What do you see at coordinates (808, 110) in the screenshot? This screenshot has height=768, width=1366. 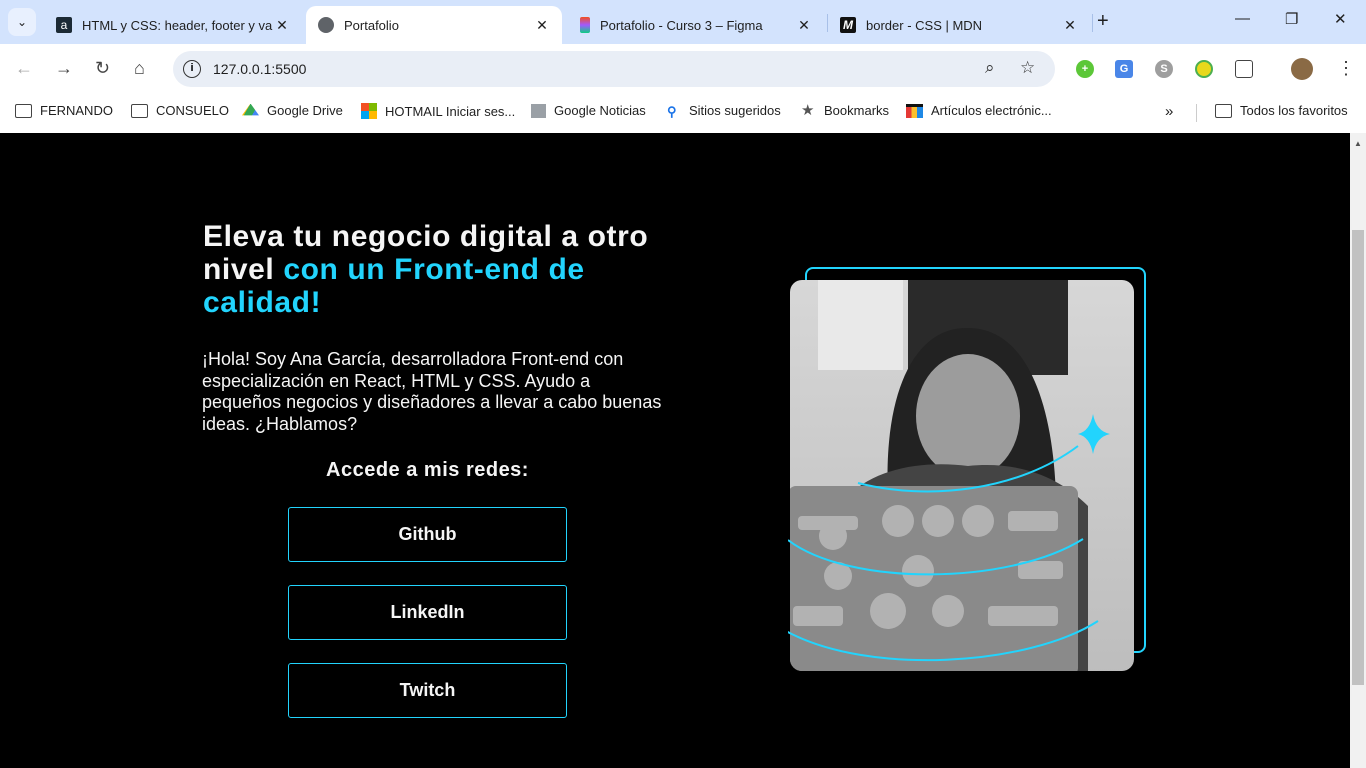 I see `star-icon: ★` at bounding box center [808, 110].